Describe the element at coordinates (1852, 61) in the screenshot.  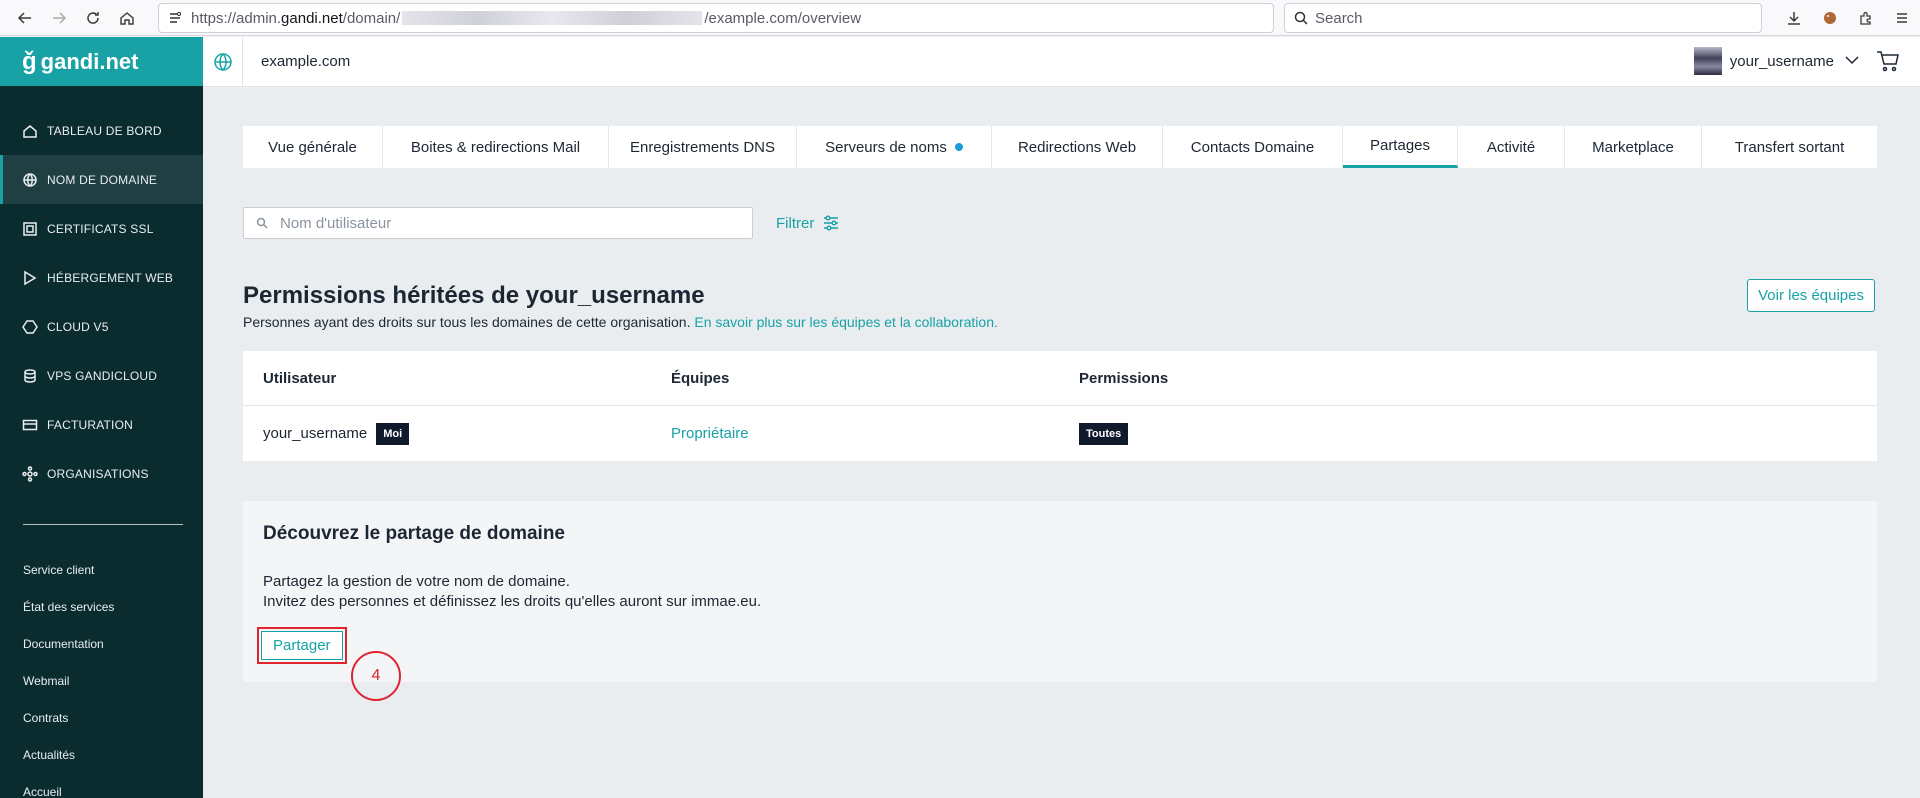
I see `chevron-down-icon` at that location.